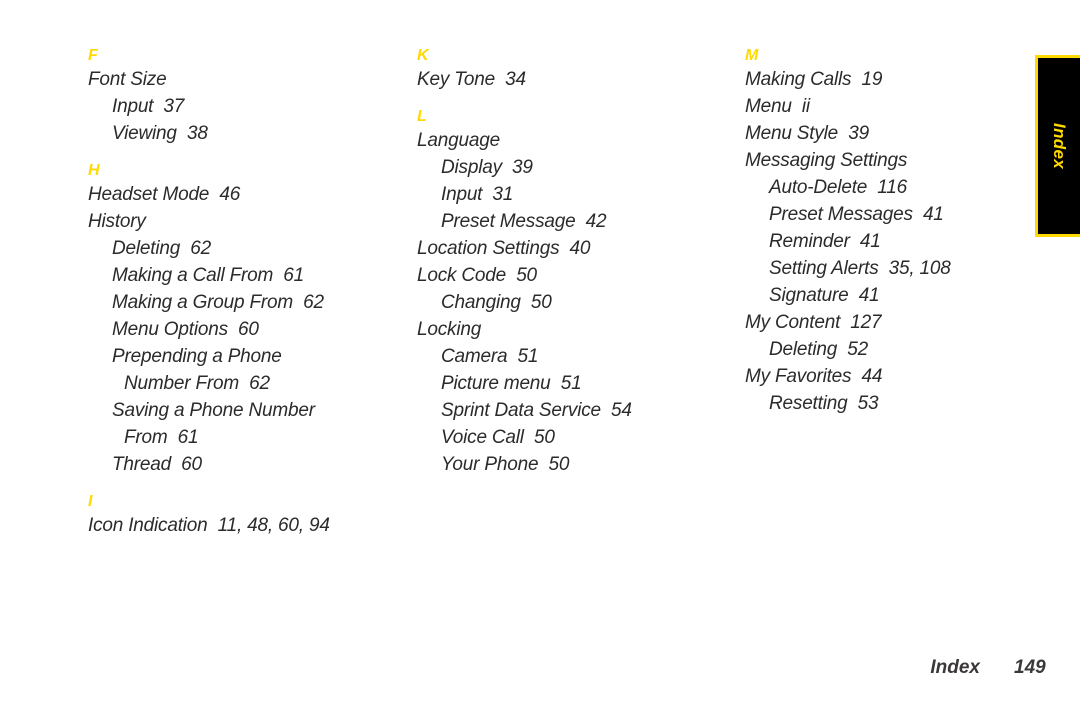 The image size is (1080, 720). What do you see at coordinates (1030, 667) in the screenshot?
I see `footer-page-number: 149` at bounding box center [1030, 667].